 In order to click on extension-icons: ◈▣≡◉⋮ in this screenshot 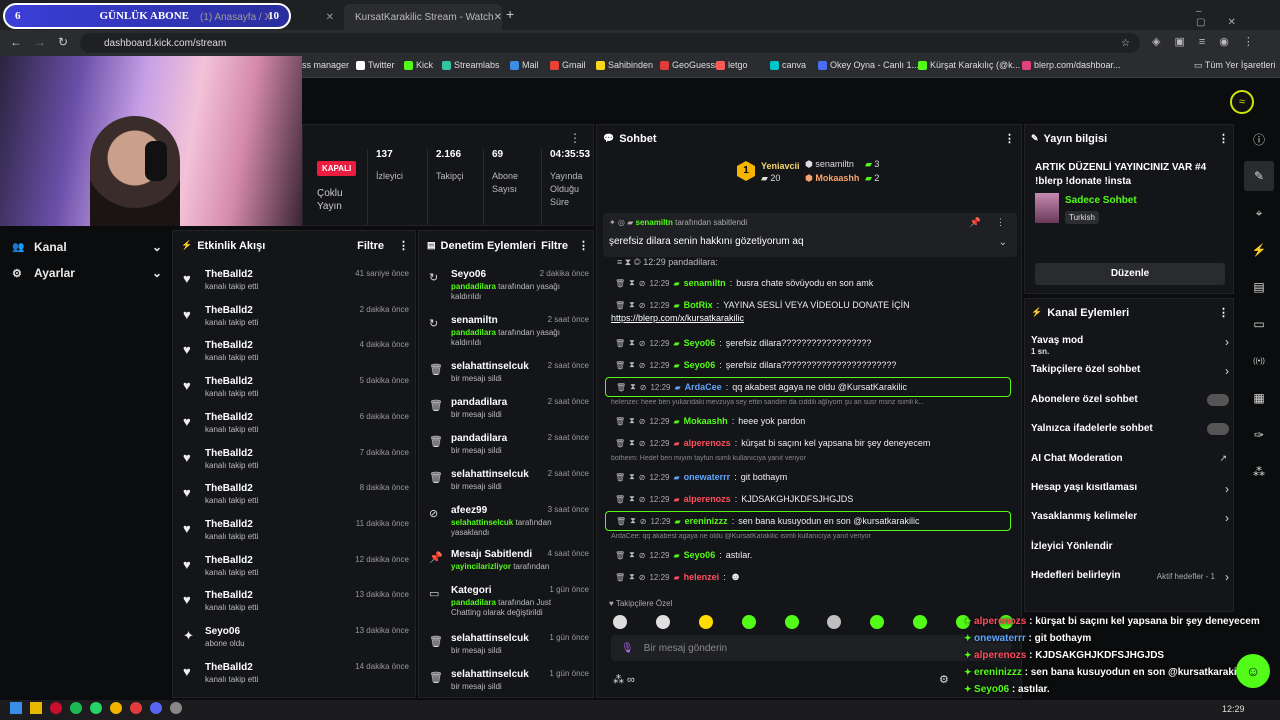, I will do `click(1210, 41)`.